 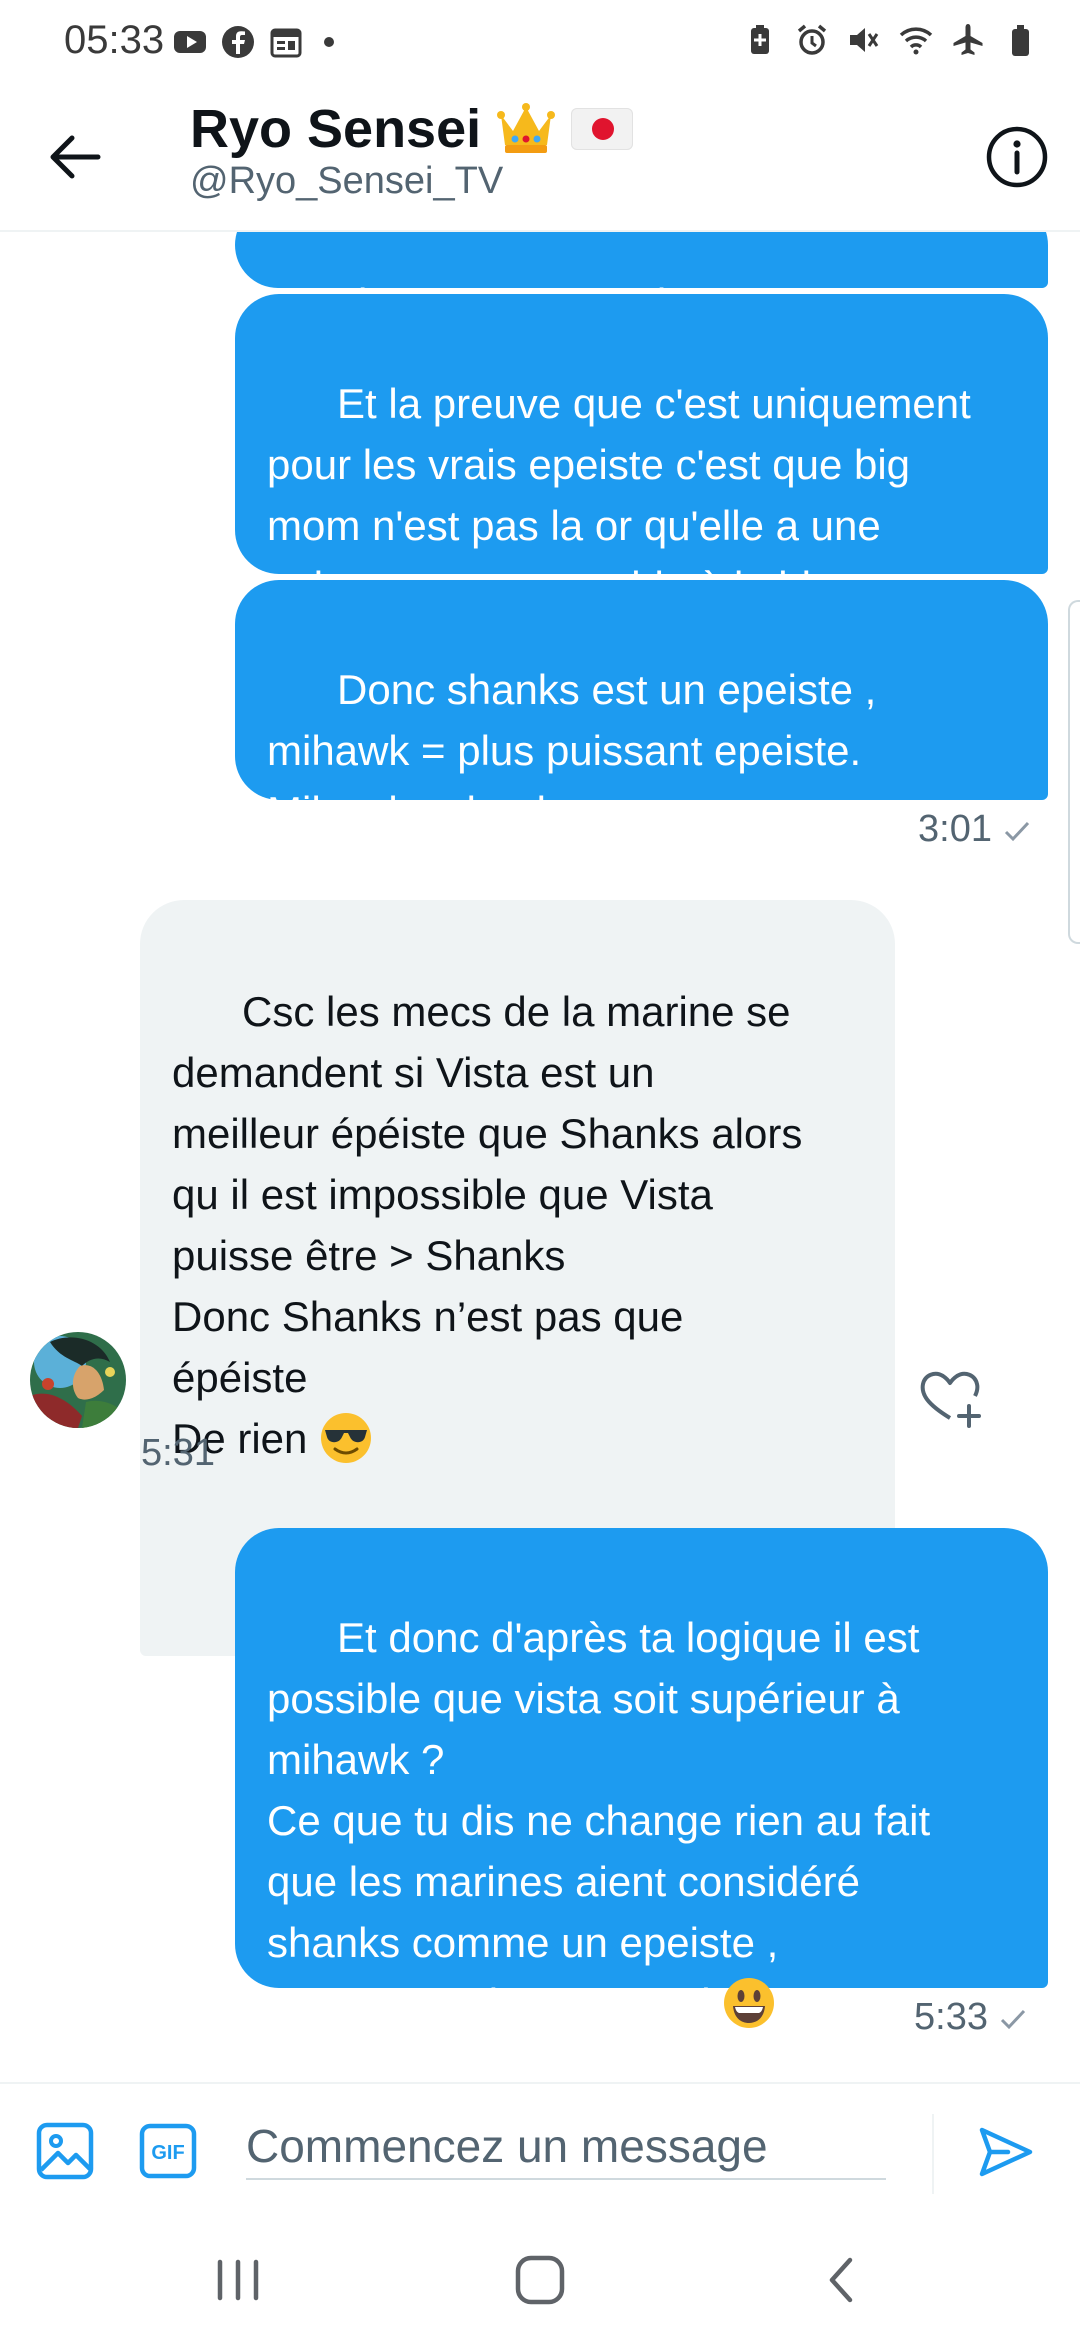 I want to click on composer-divider, so click(x=933, y=2154).